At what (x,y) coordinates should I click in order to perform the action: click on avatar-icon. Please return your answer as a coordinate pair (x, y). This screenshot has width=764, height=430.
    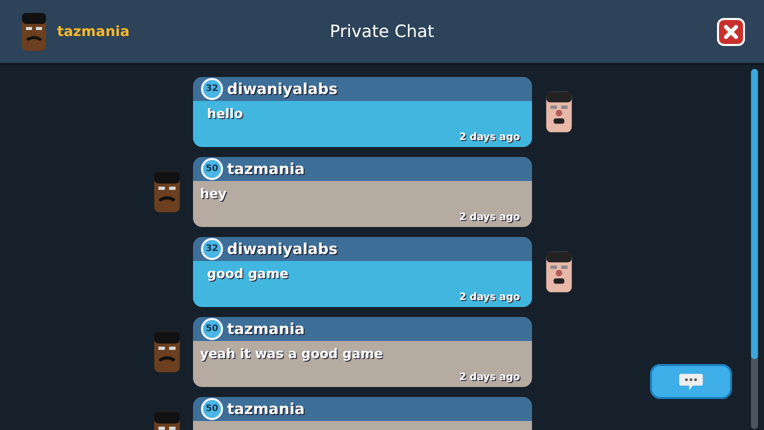
    Looking at the image, I should click on (34, 31).